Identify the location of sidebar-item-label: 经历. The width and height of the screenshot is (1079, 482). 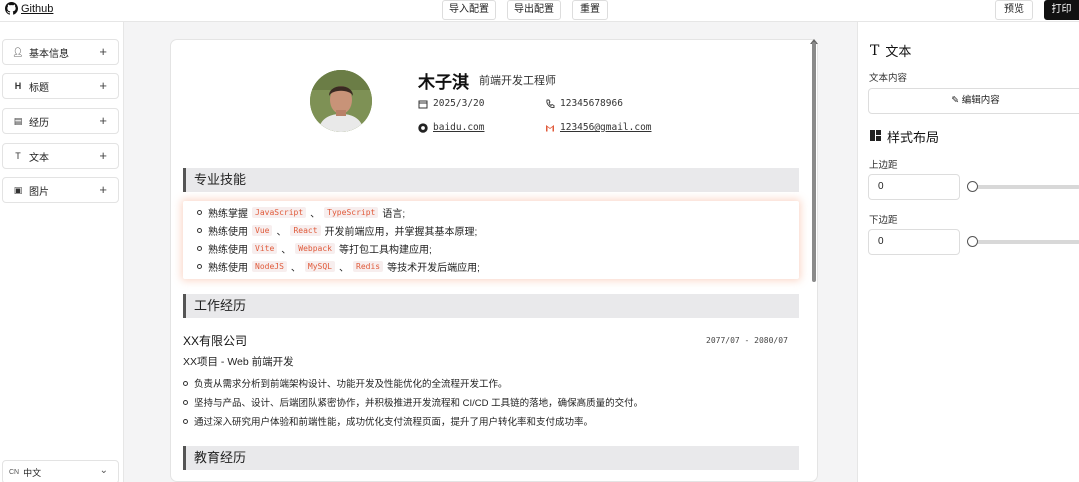
(39, 123).